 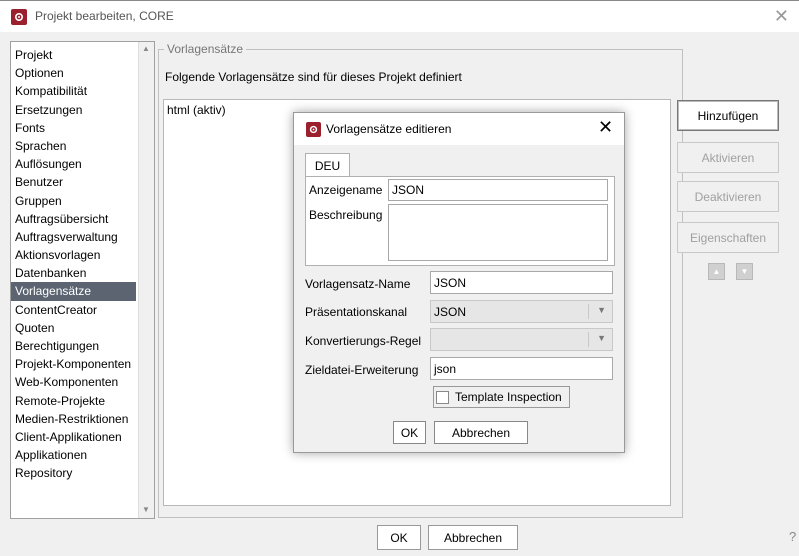 What do you see at coordinates (473, 537) in the screenshot?
I see `cancel-button: Abbrechen` at bounding box center [473, 537].